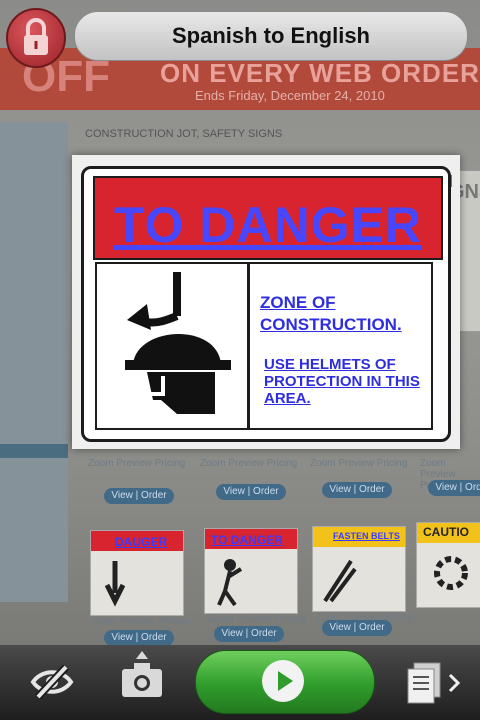  I want to click on background-breadcrumb: CONSTRUCTION JOT, SAFETY SIGNS, so click(184, 134).